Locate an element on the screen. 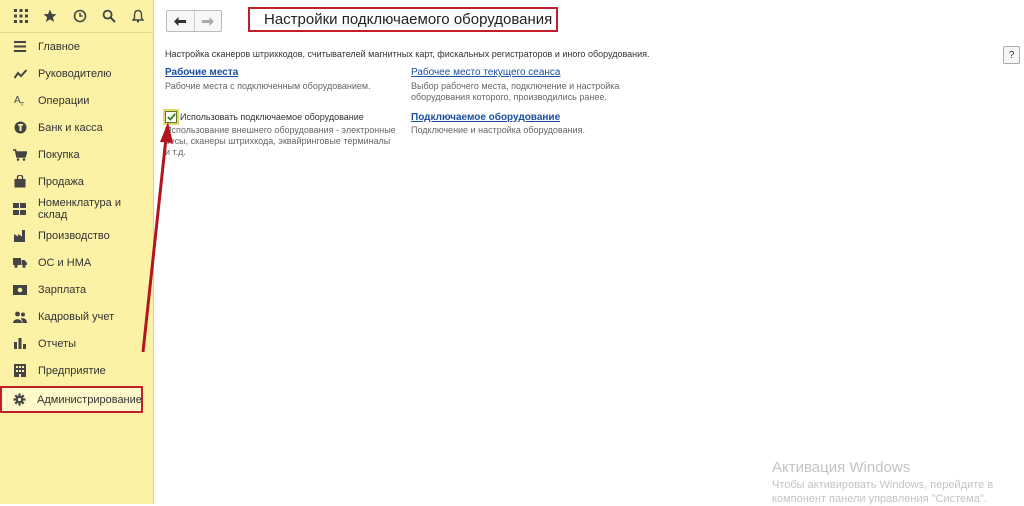 The width and height of the screenshot is (1024, 506). bar-chart-icon is located at coordinates (20, 344).